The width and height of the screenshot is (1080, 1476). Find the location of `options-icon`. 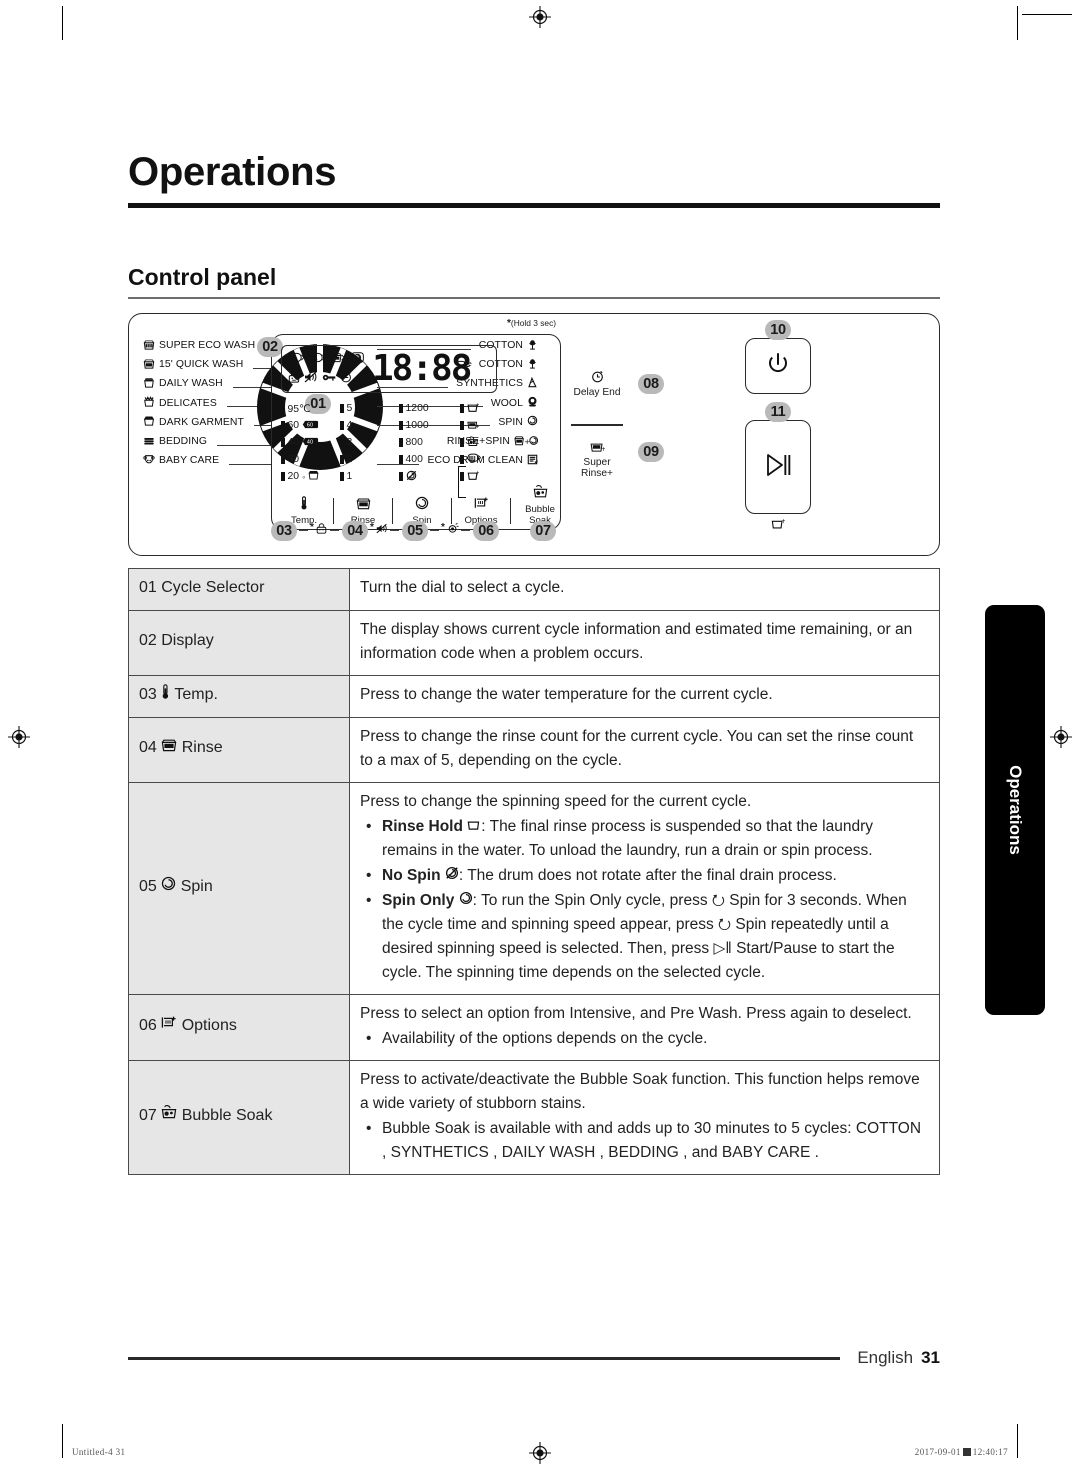

options-icon is located at coordinates (481, 505).